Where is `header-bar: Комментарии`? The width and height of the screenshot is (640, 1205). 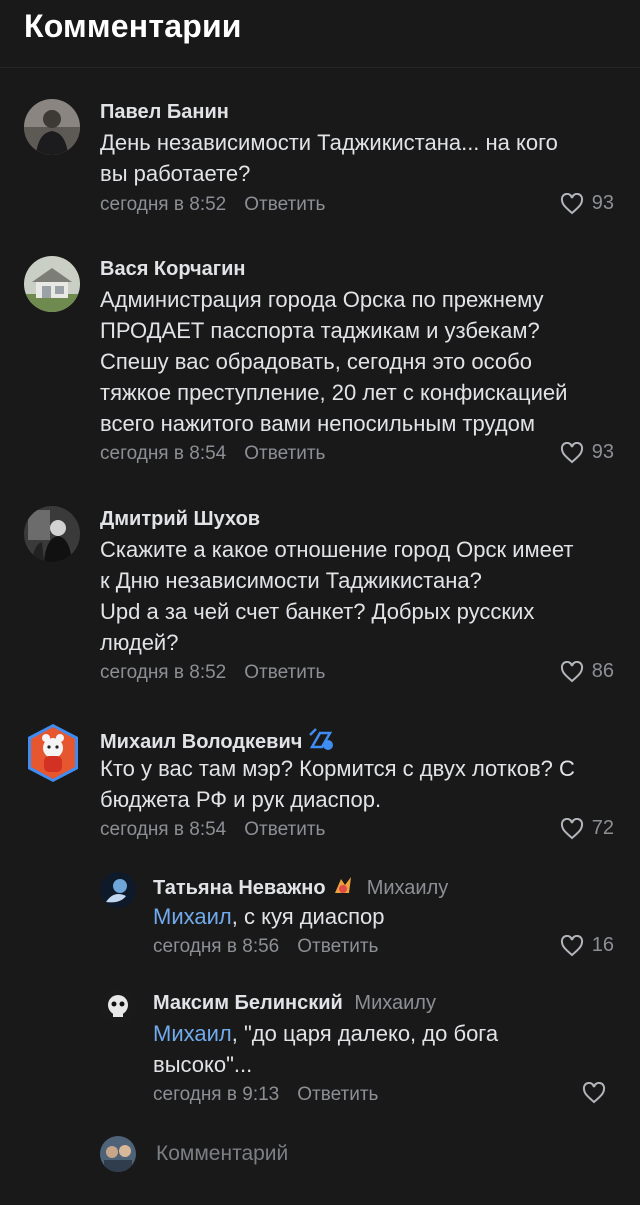
header-bar: Комментарии is located at coordinates (320, 34).